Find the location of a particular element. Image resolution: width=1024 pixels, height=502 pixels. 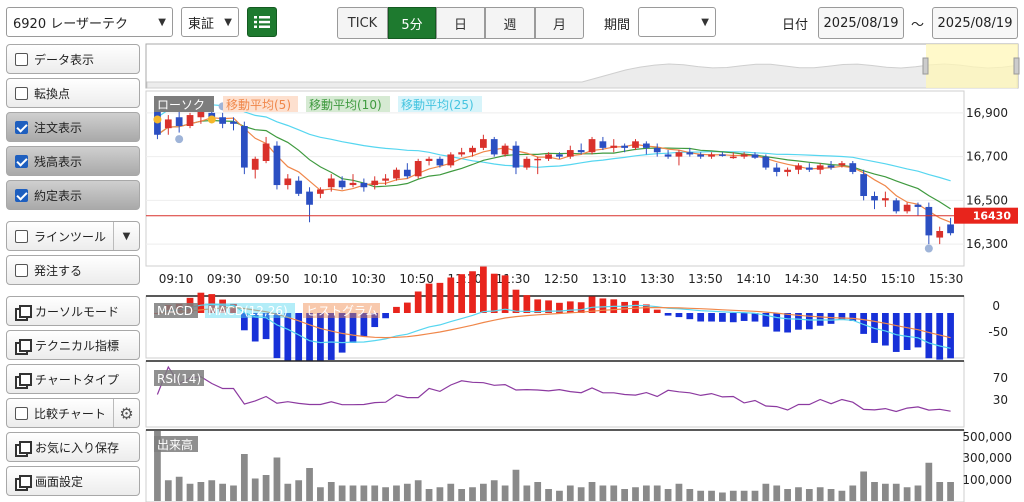

time-tick-label: 14:50 is located at coordinates (849, 279).